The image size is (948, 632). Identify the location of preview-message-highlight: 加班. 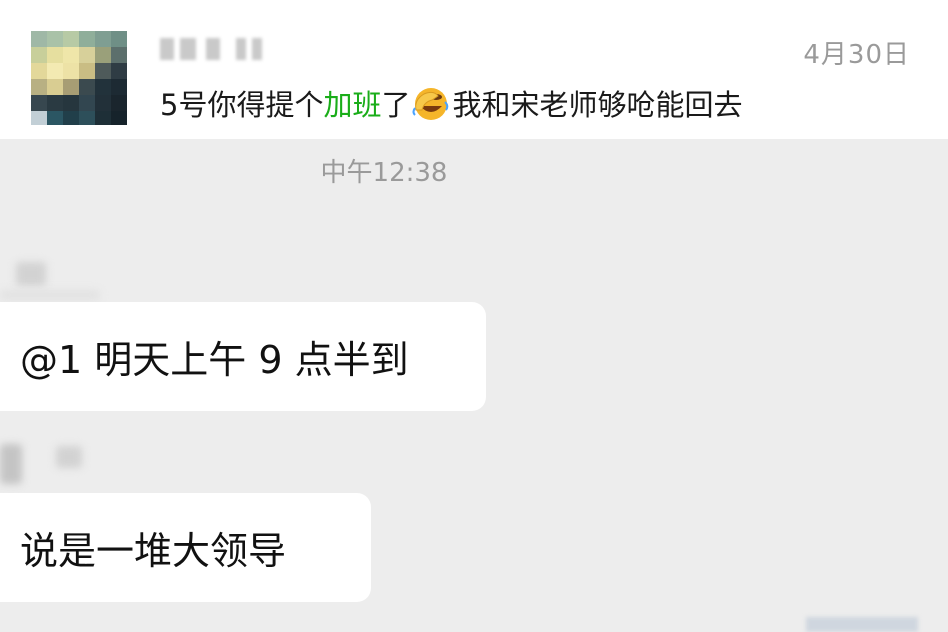
(352, 105).